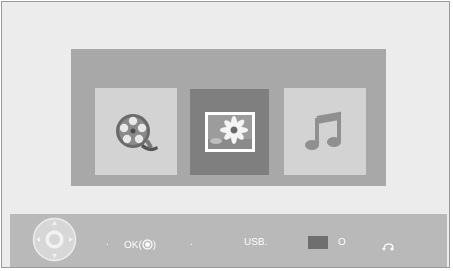 The image size is (453, 271). What do you see at coordinates (388, 247) in the screenshot?
I see `return-icon` at bounding box center [388, 247].